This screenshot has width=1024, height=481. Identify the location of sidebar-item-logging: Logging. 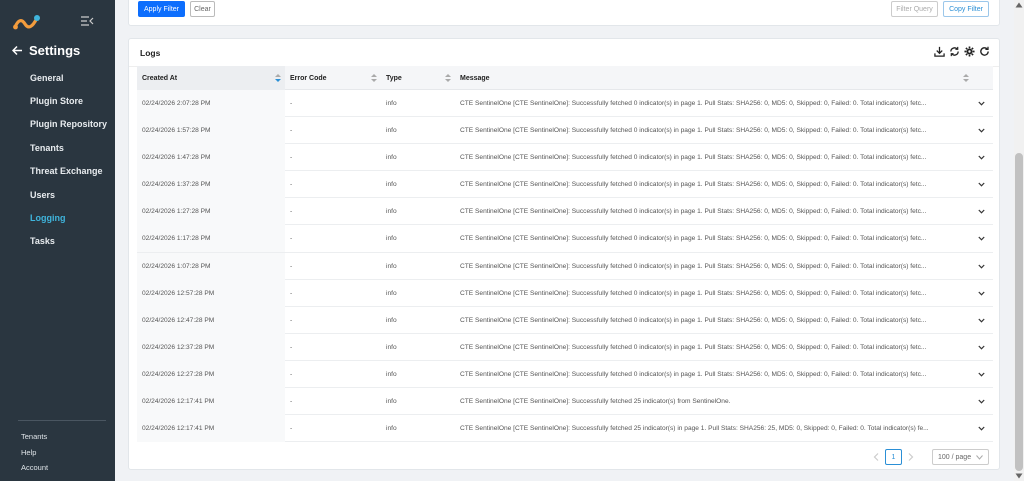
(57, 217).